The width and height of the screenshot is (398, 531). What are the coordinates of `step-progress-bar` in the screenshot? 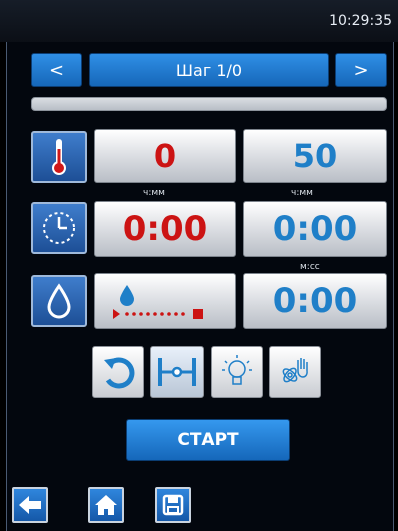 It's located at (209, 104).